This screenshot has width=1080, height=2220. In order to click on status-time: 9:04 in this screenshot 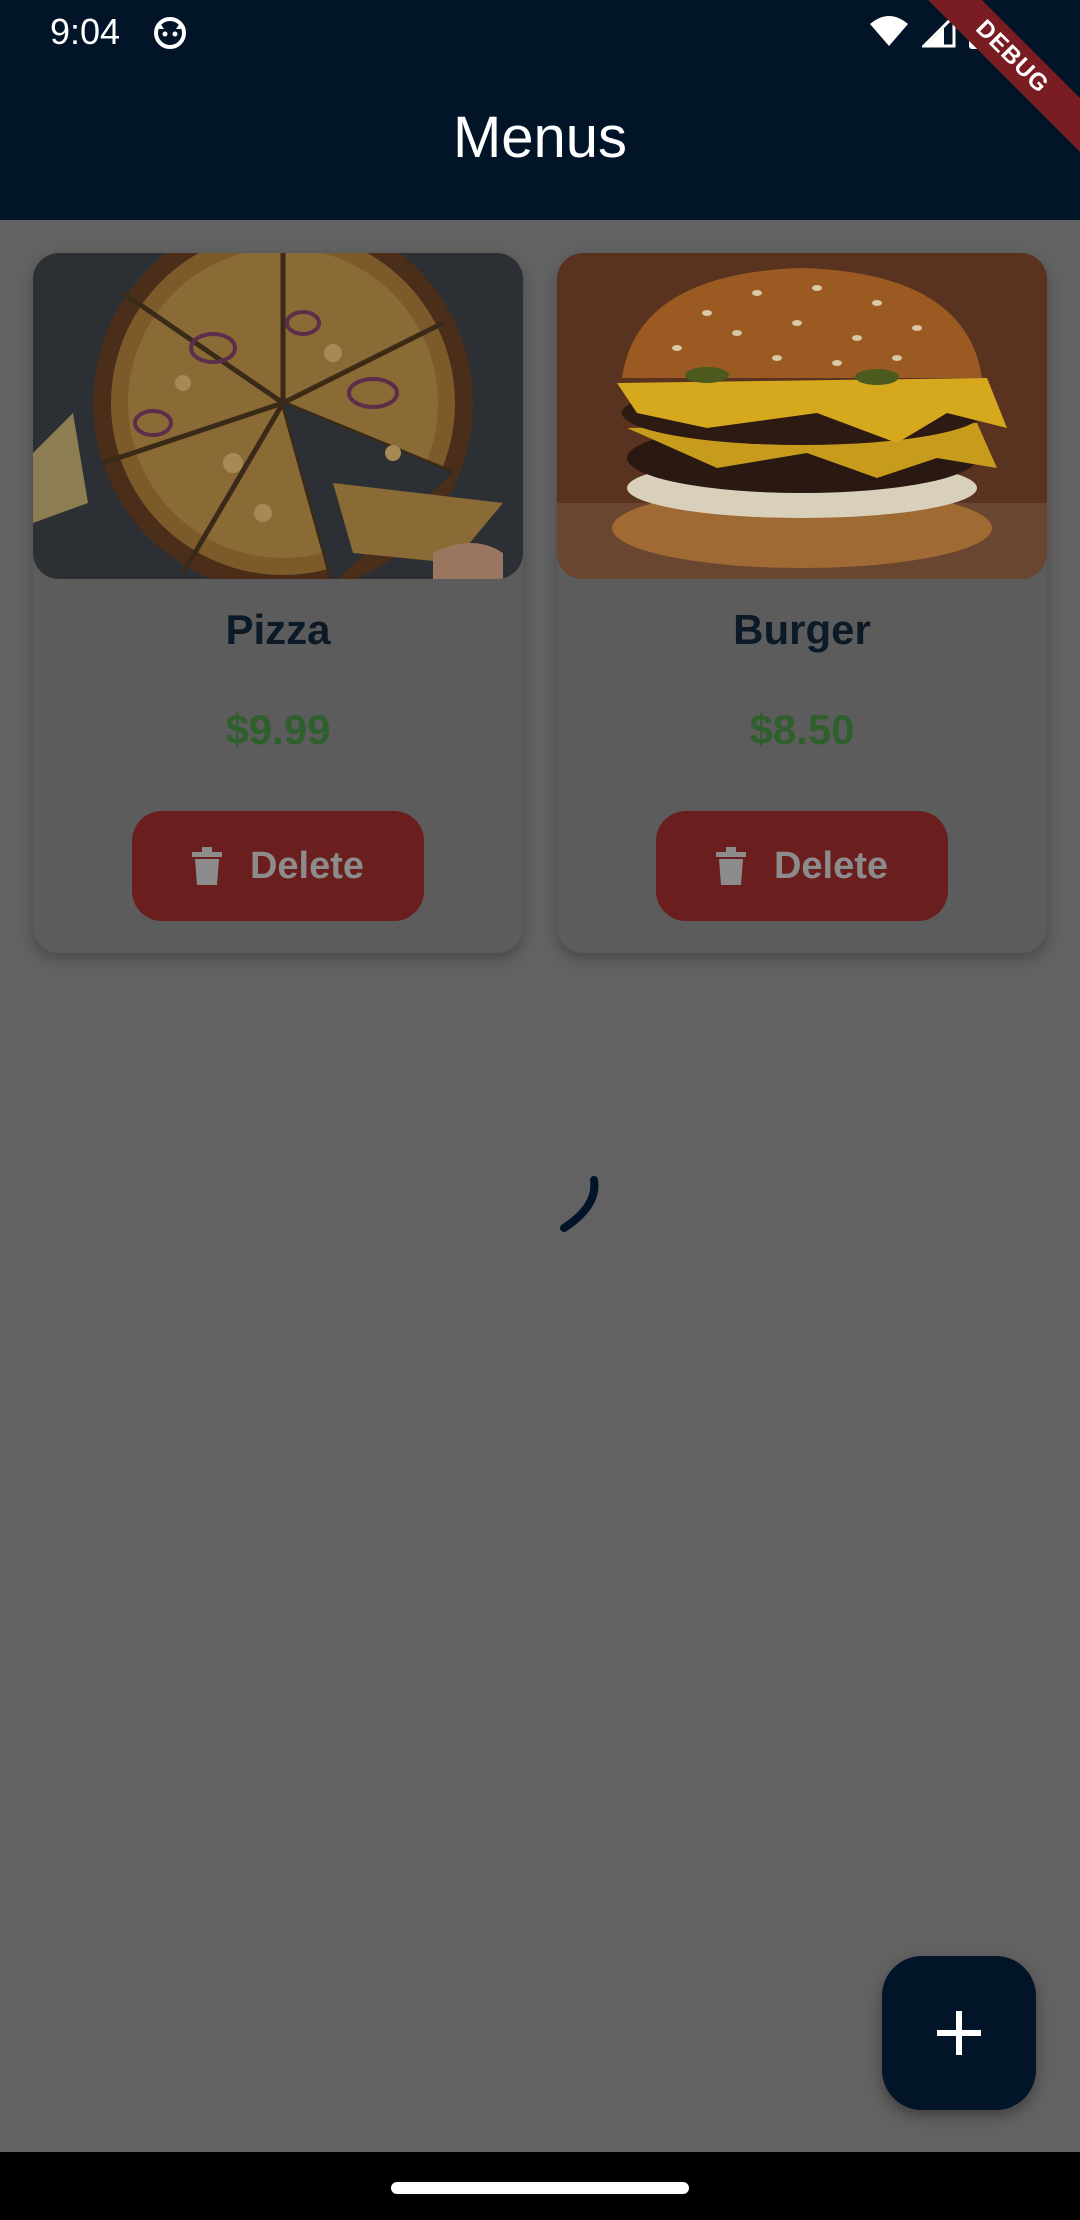, I will do `click(85, 31)`.